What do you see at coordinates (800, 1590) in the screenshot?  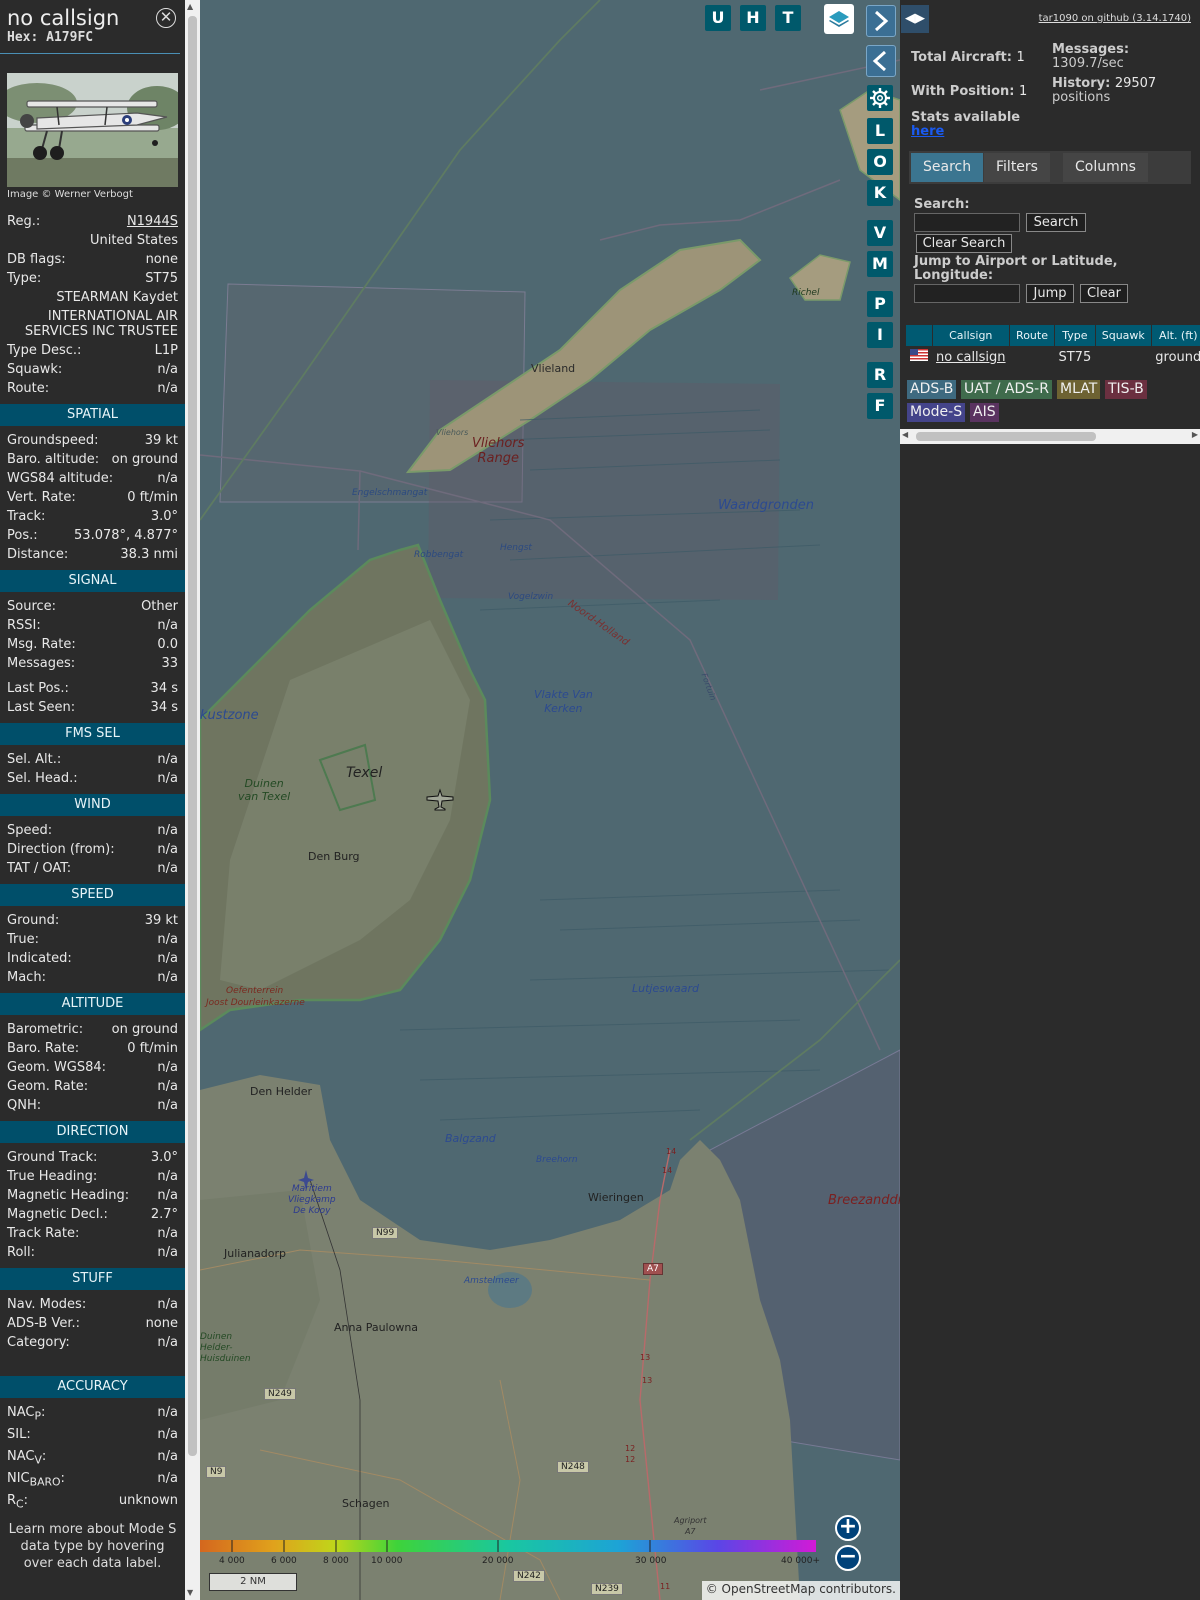 I see `map-attribution: © OpenStreetMap contributors.` at bounding box center [800, 1590].